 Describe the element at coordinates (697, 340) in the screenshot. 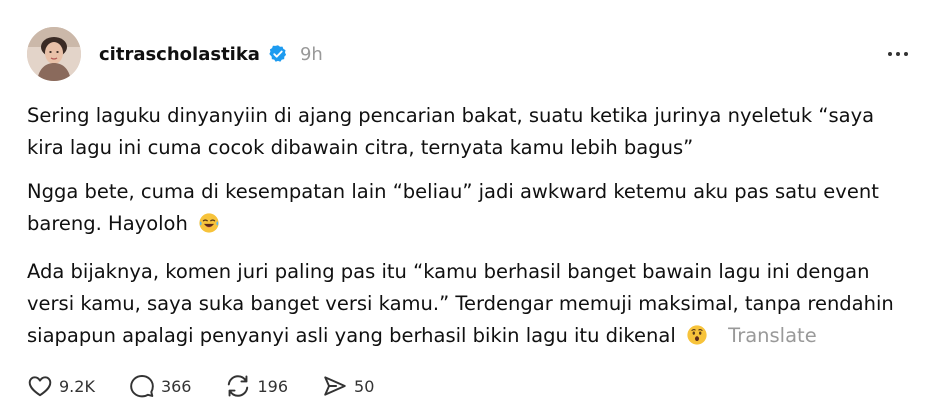

I see `hushed-face-icon` at that location.